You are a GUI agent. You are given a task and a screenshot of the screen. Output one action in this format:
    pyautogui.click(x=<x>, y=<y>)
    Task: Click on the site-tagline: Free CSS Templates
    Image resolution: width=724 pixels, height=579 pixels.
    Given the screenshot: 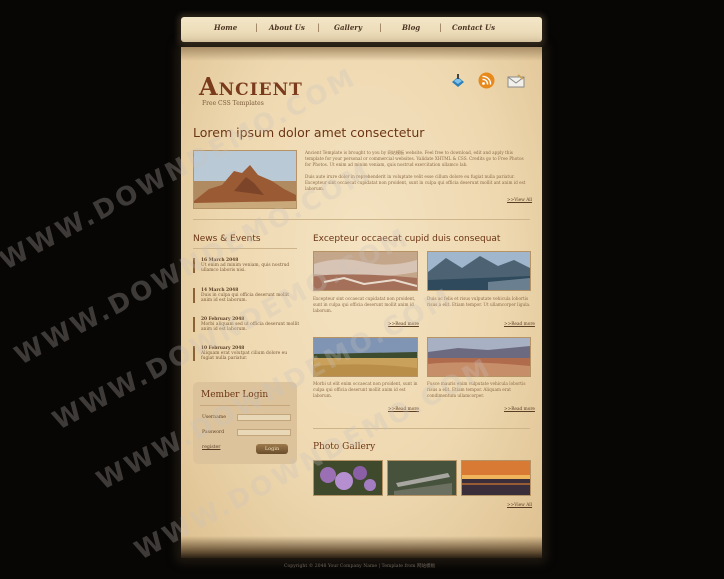 What is the action you would take?
    pyautogui.click(x=233, y=103)
    